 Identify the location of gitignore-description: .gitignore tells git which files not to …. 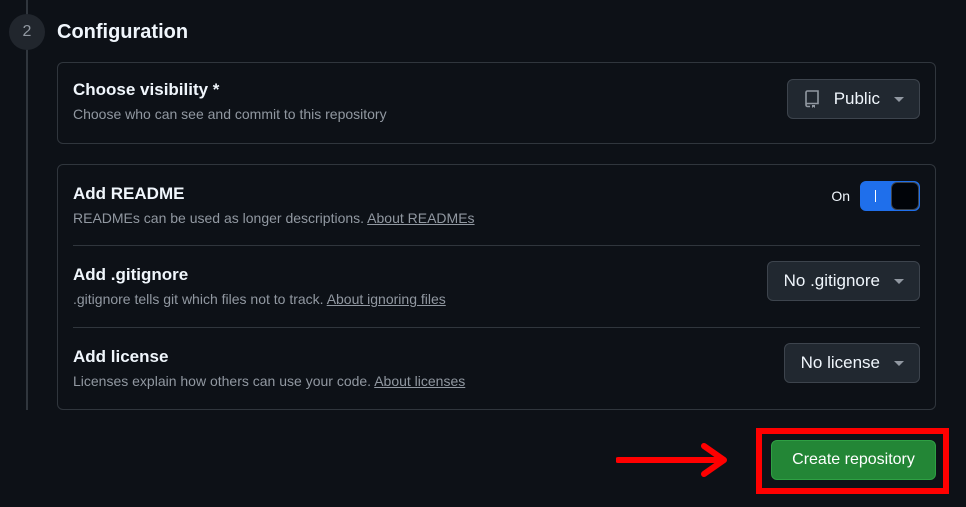
(198, 299).